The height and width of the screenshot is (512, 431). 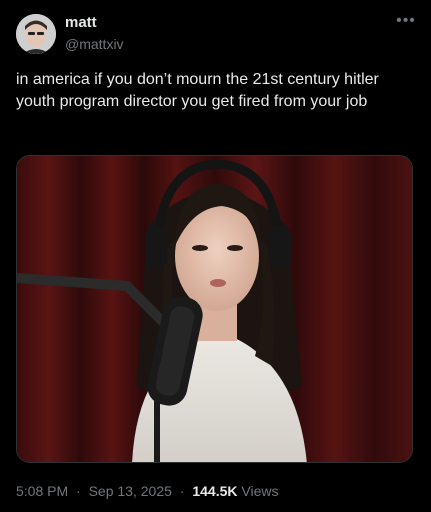 I want to click on more-horizontal-icon: •••, so click(x=406, y=20).